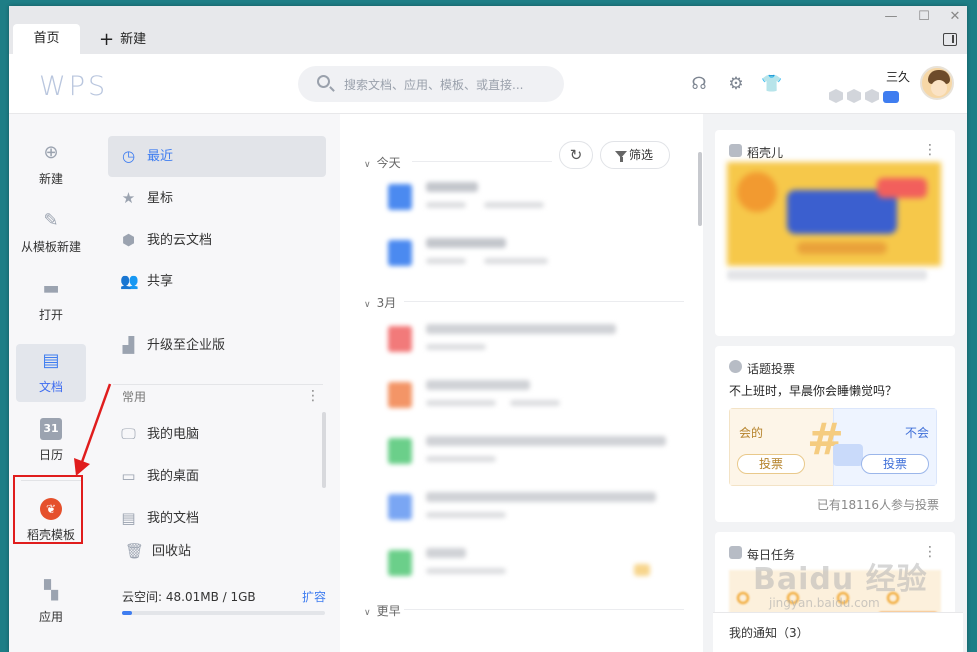 The image size is (977, 652). Describe the element at coordinates (129, 281) in the screenshot. I see `people-icon: 👥` at that location.